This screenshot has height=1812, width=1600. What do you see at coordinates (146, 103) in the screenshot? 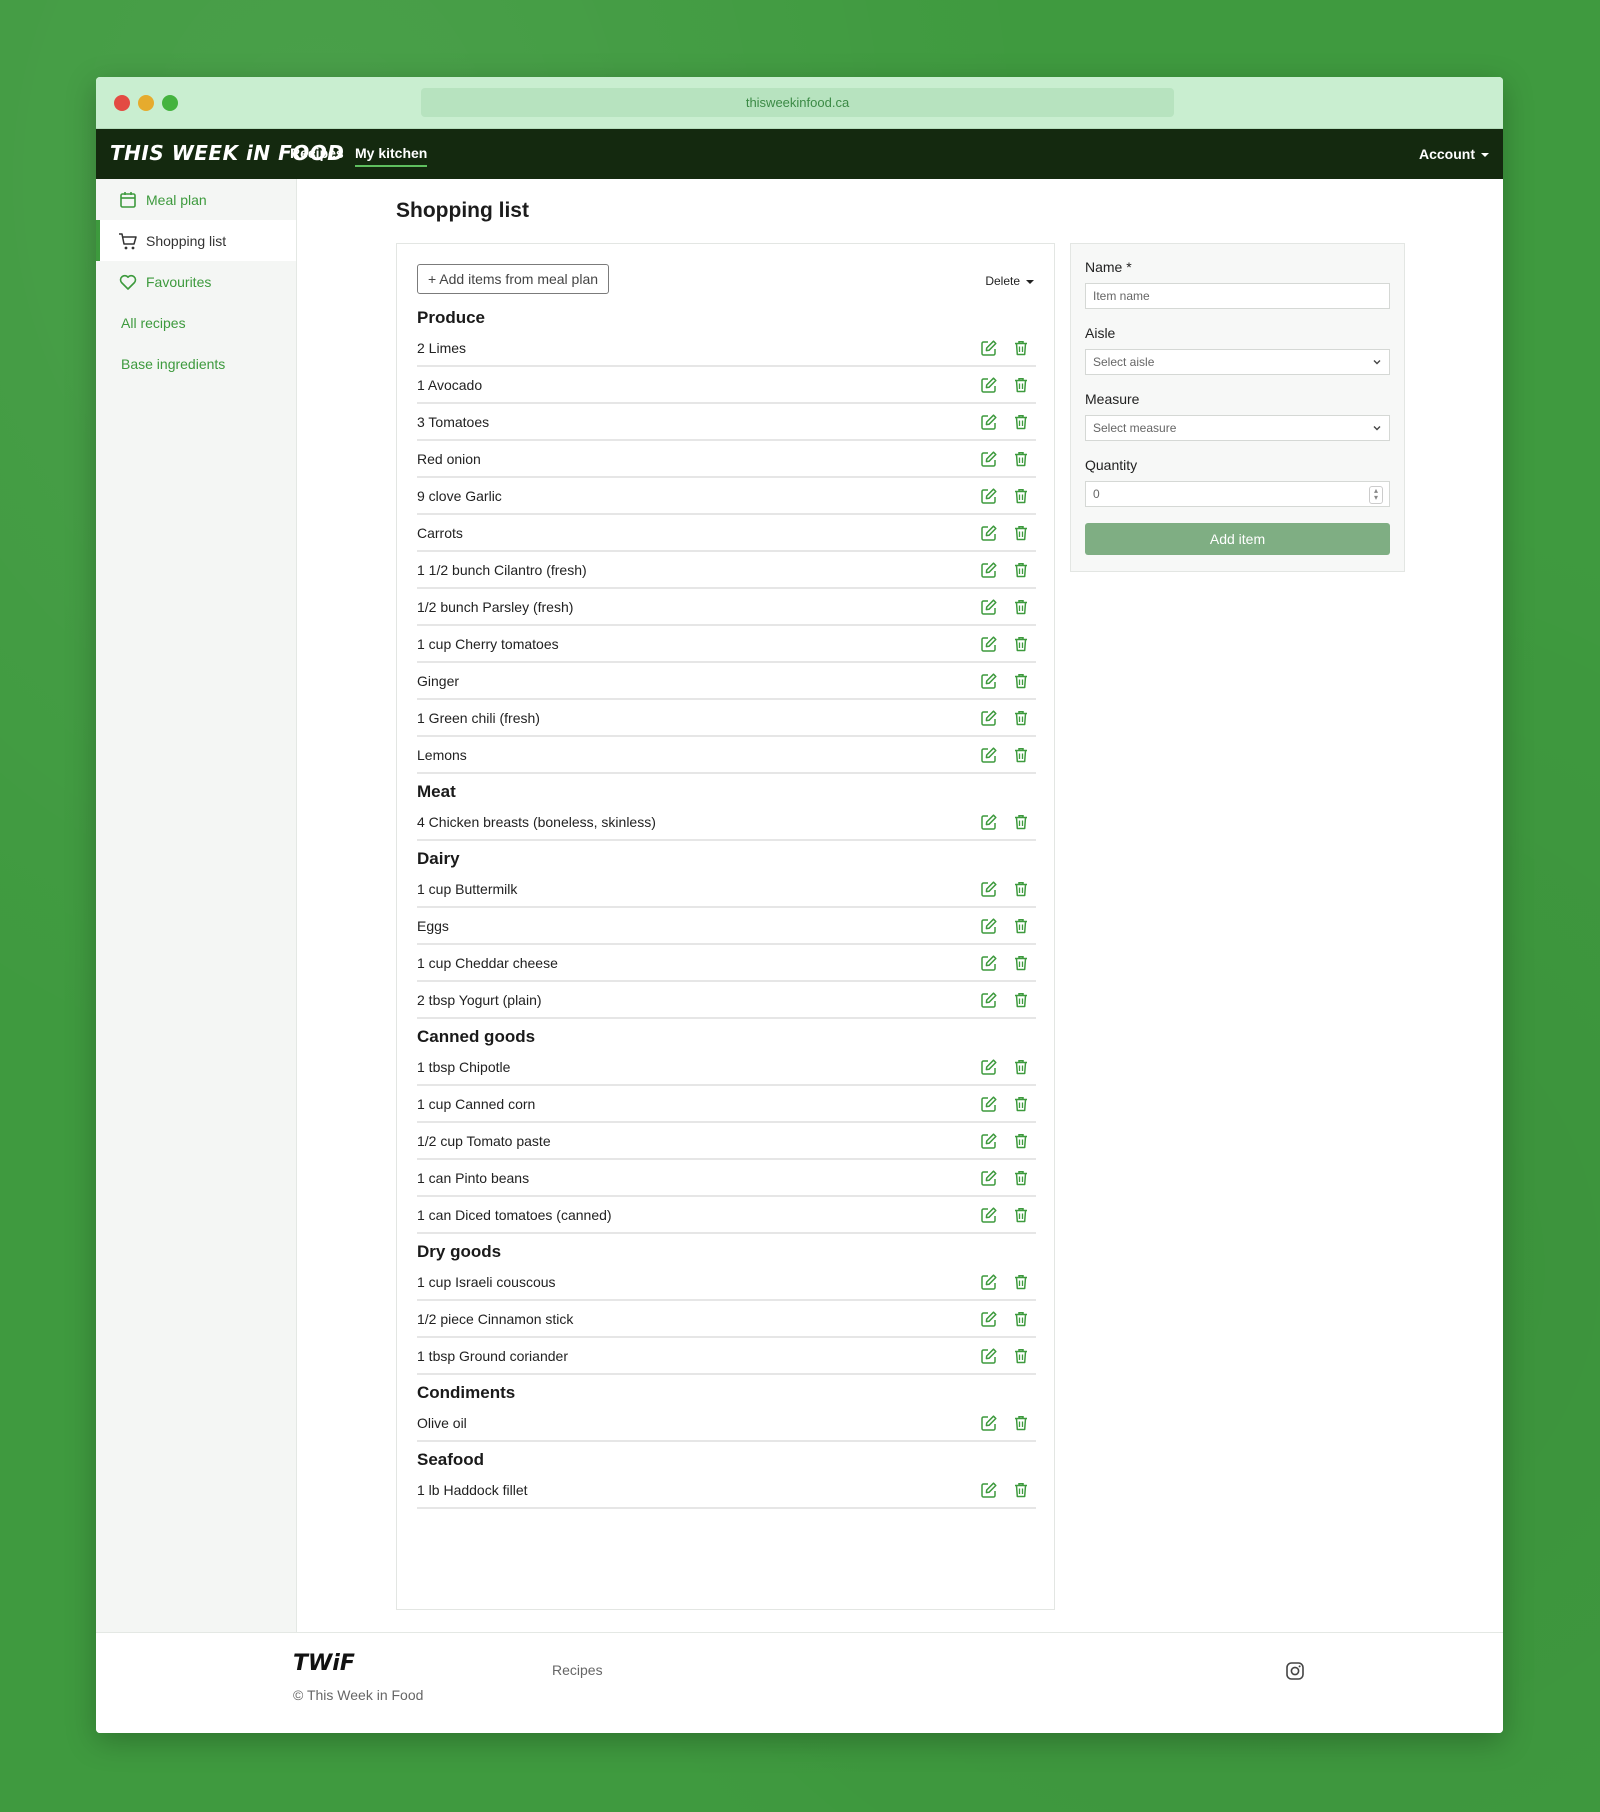
I see `minimize-window-button` at bounding box center [146, 103].